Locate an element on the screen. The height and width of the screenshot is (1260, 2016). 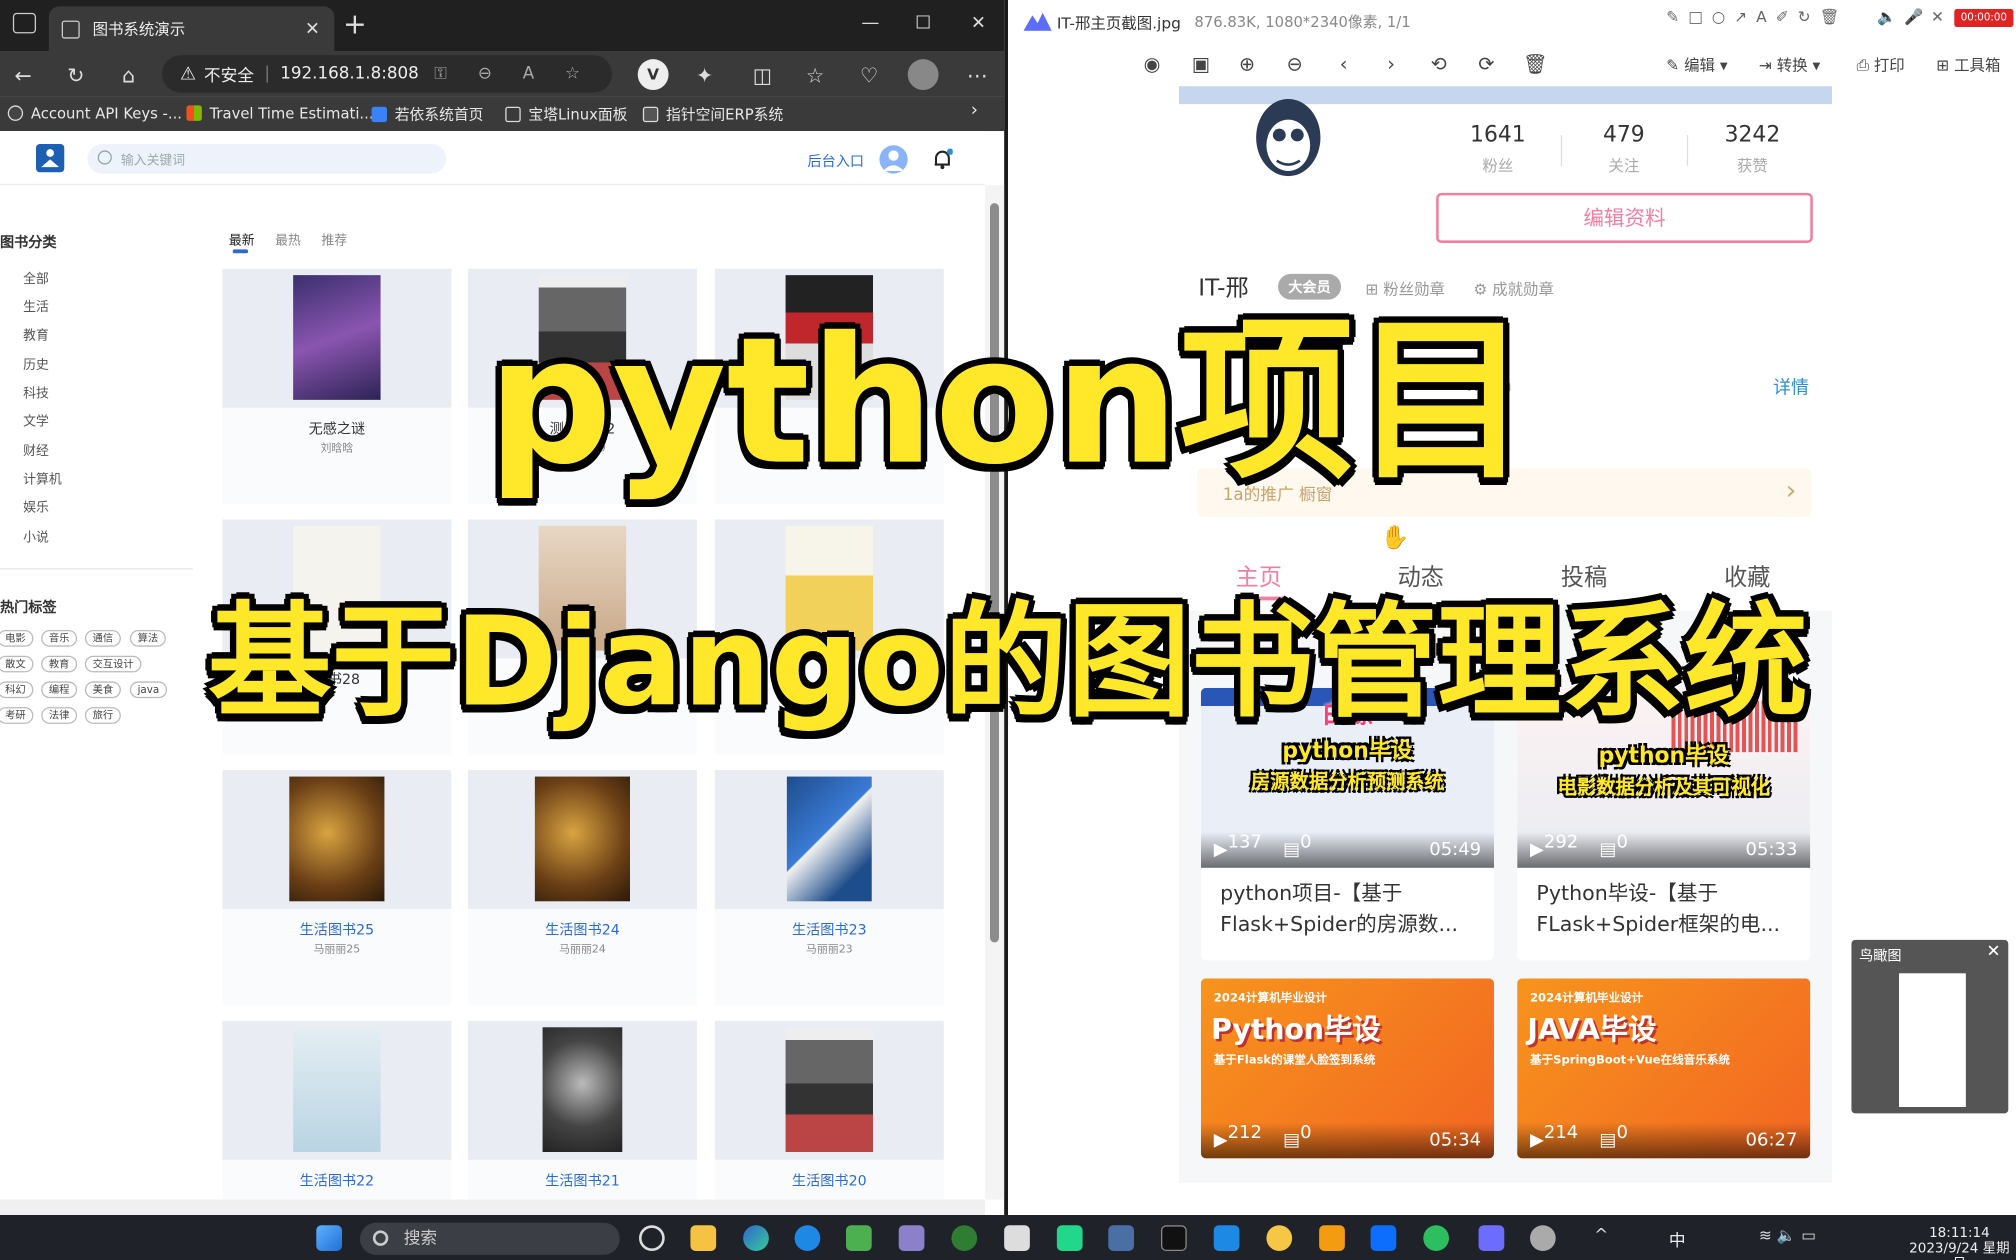
next-icon: › is located at coordinates (1391, 64).